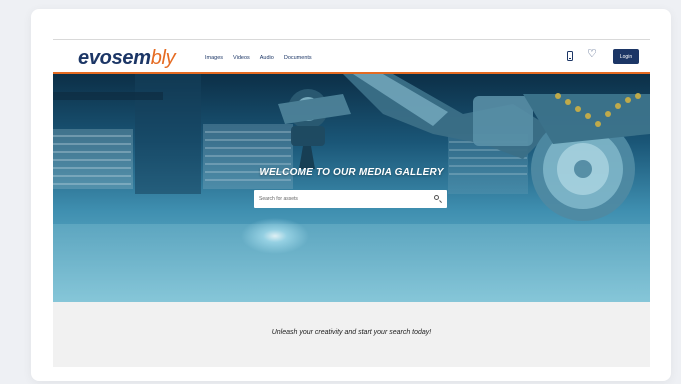  What do you see at coordinates (570, 56) in the screenshot?
I see `phone-icon` at bounding box center [570, 56].